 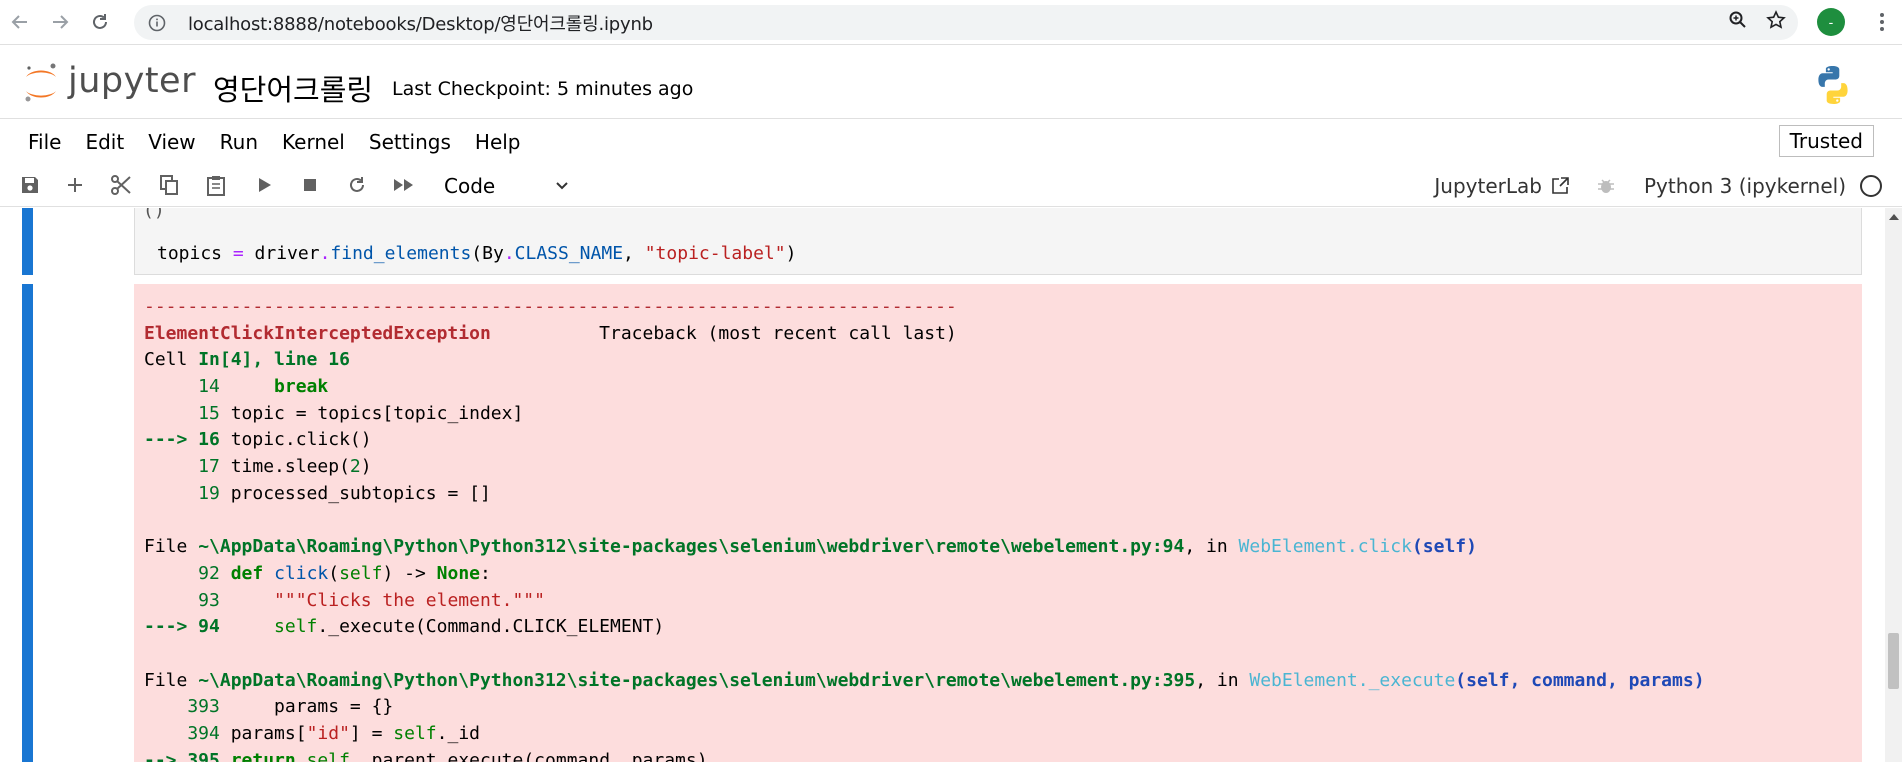 I want to click on traceback-token: break, so click(x=301, y=387).